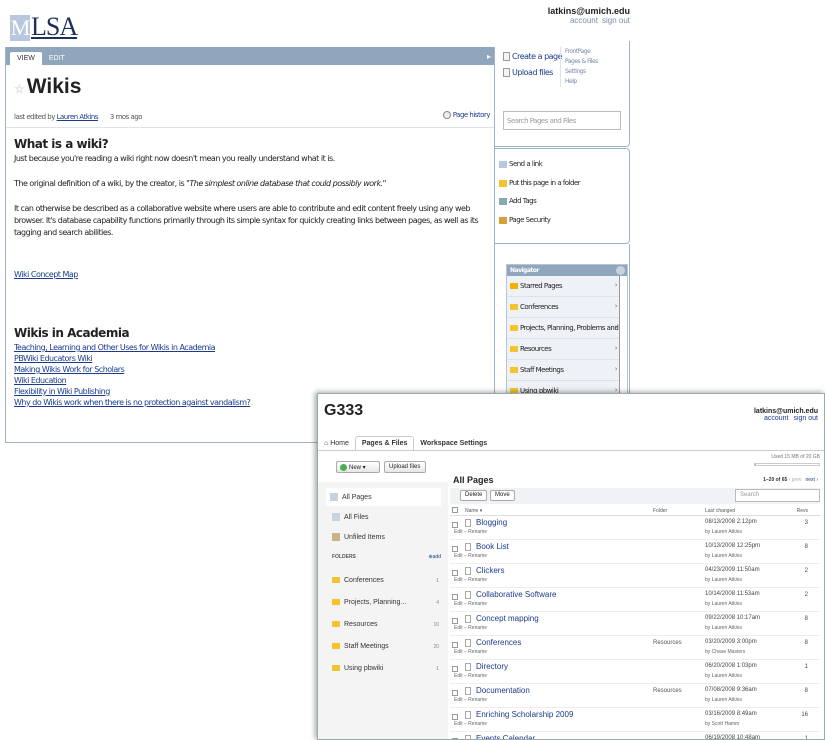  What do you see at coordinates (660, 511) in the screenshot?
I see `column-folder: Folder` at bounding box center [660, 511].